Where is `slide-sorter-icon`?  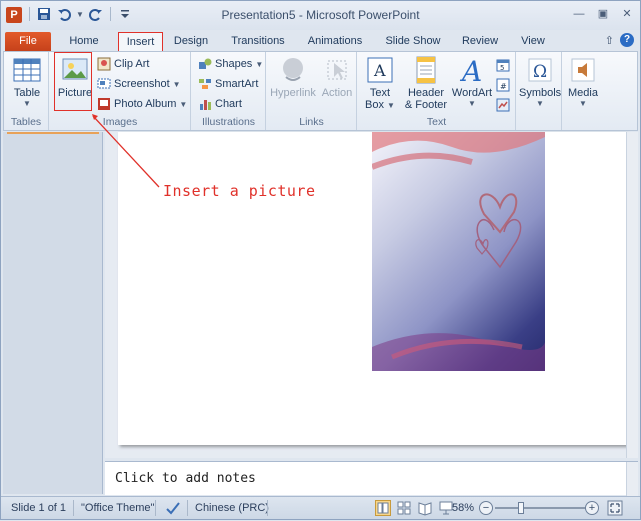 slide-sorter-icon is located at coordinates (404, 508).